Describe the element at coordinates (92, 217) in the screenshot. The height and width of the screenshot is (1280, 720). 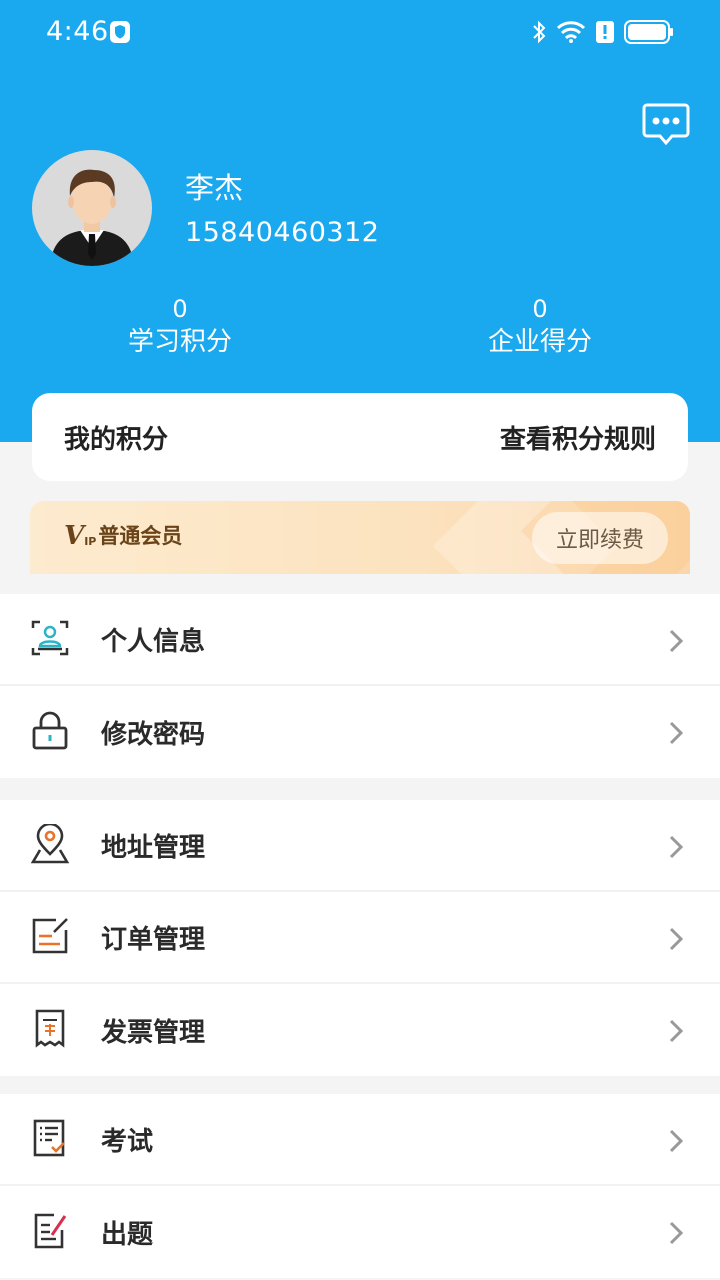
I see `avatar-person-icon` at that location.